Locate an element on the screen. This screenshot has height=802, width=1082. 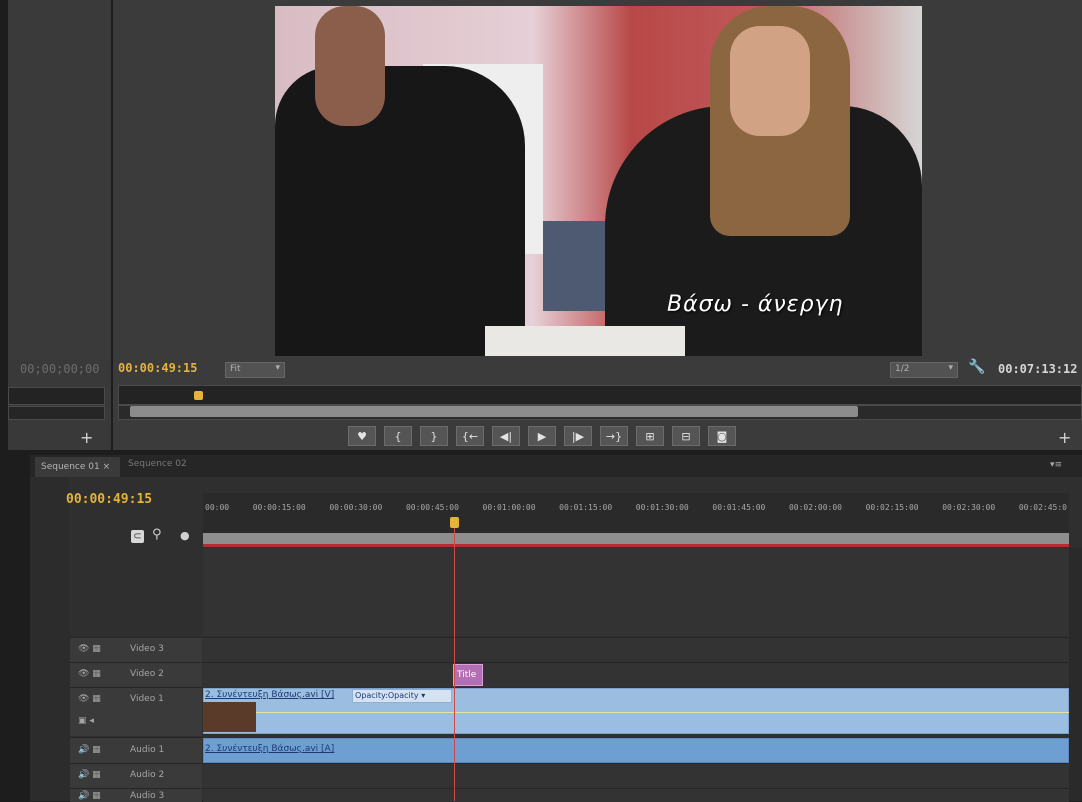
transport-controls: ♥ { } {← ◀| ▶ |▶ →} ⊞ ⊟ ◙ is located at coordinates (542, 436).